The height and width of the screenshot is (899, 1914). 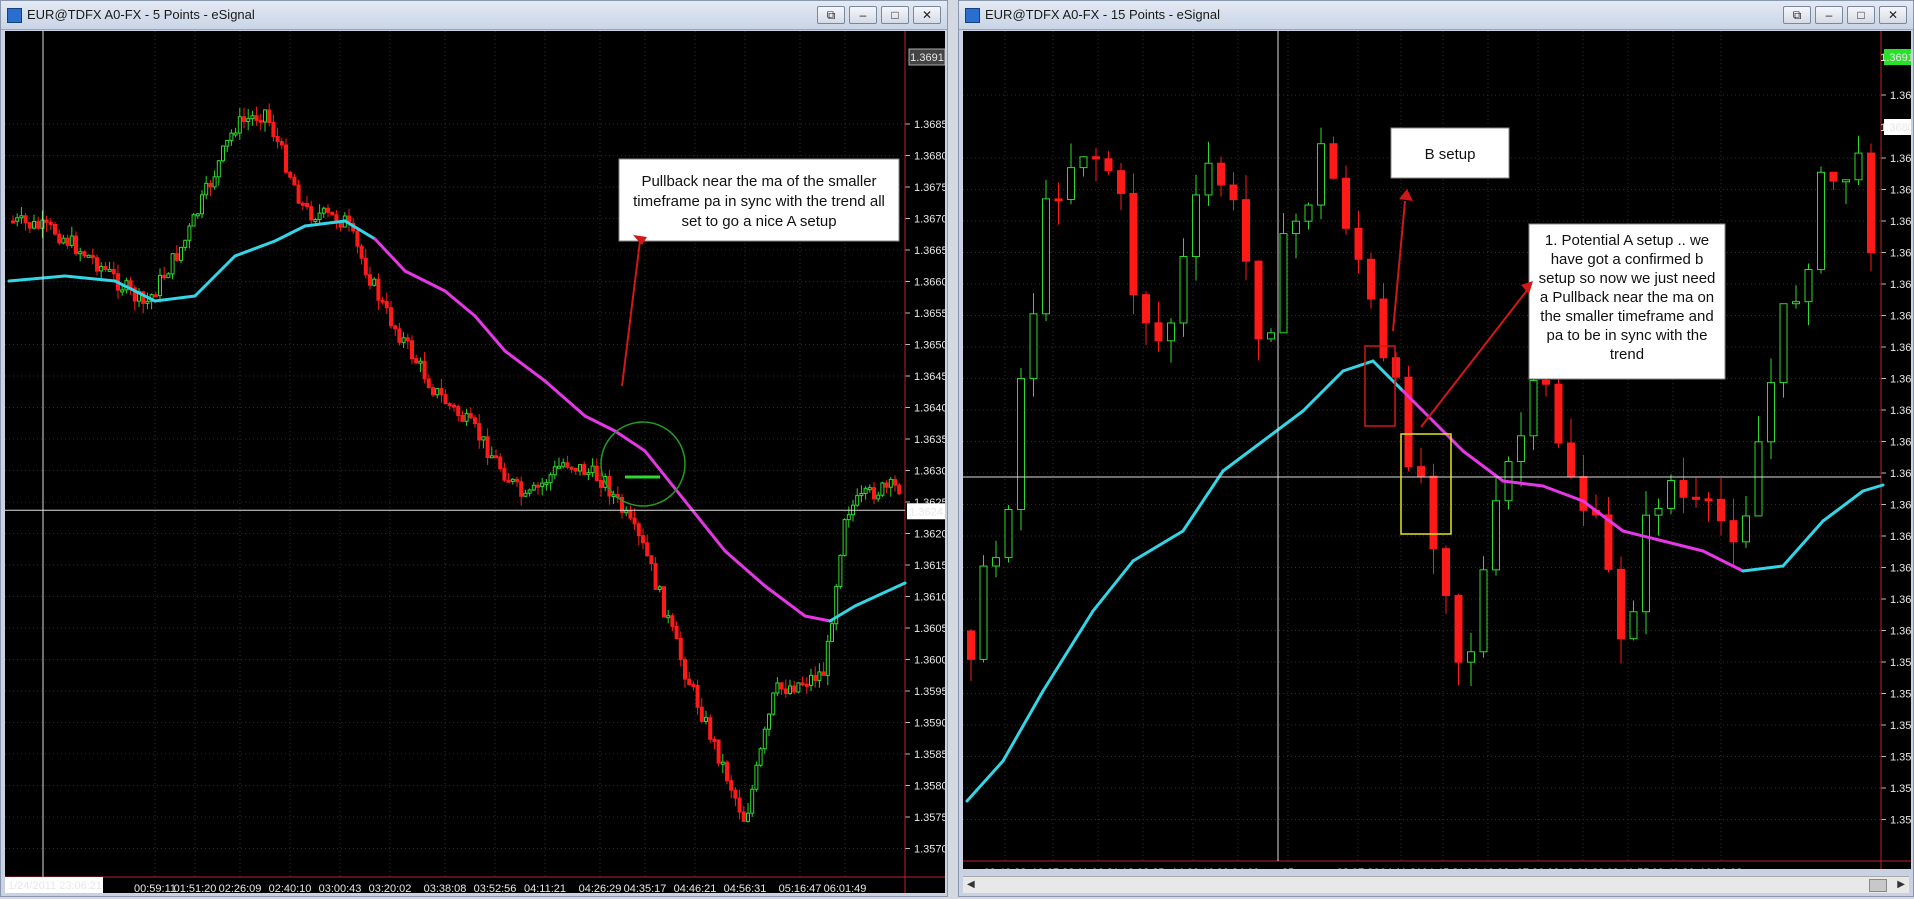 I want to click on price-tick-label: 1.3595, so click(x=929, y=692).